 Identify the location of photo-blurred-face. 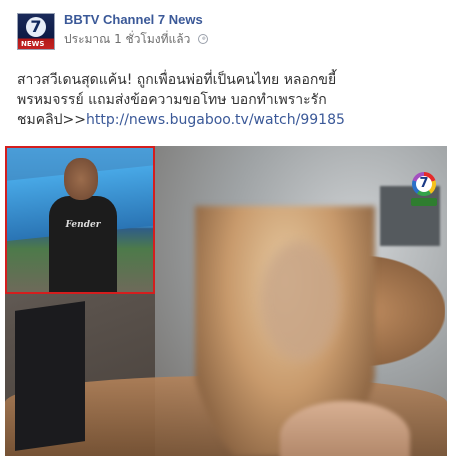
(300, 301).